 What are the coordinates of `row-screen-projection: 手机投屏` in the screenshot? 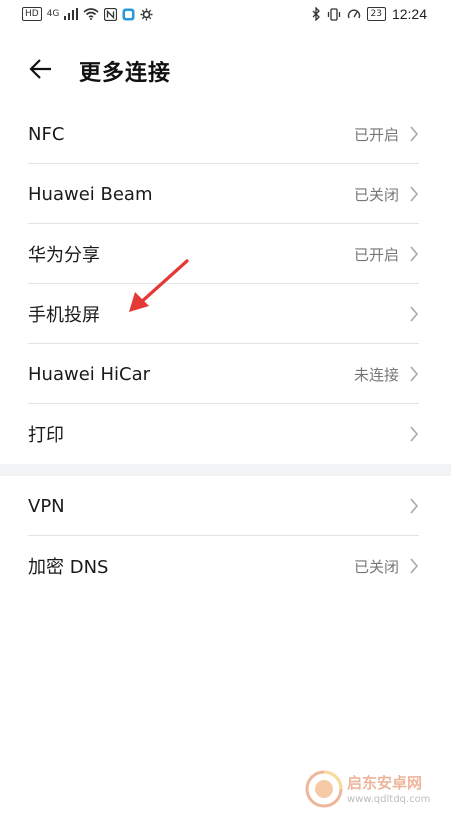 It's located at (225, 314).